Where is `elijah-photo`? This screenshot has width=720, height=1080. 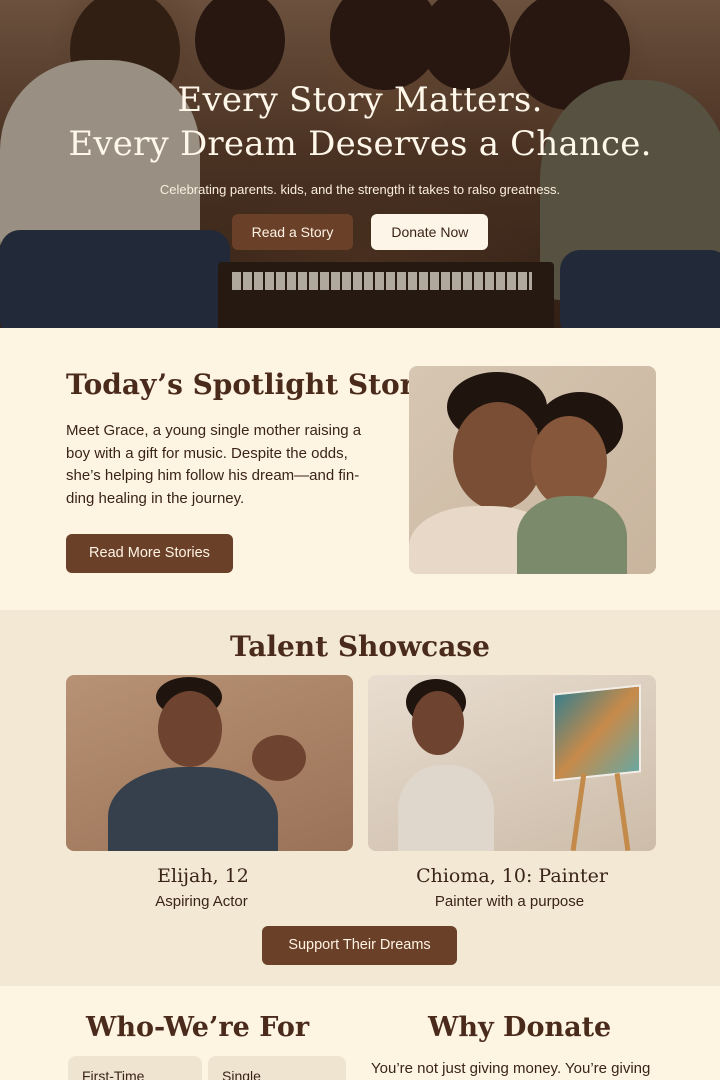
elijah-photo is located at coordinates (209, 763).